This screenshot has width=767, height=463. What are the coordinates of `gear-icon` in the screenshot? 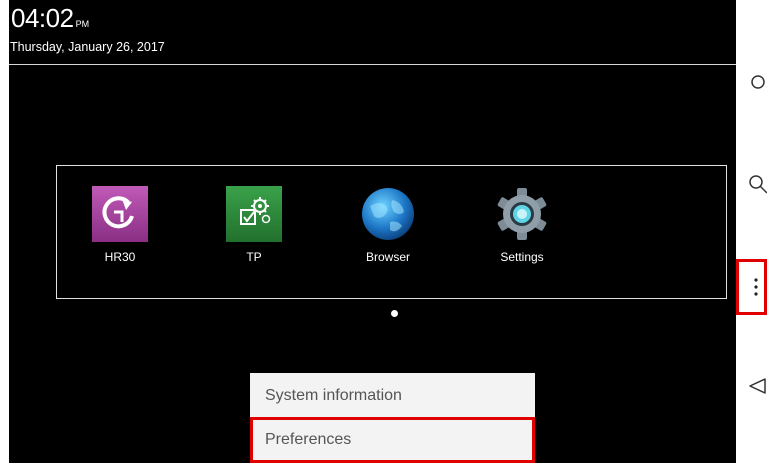 It's located at (522, 214).